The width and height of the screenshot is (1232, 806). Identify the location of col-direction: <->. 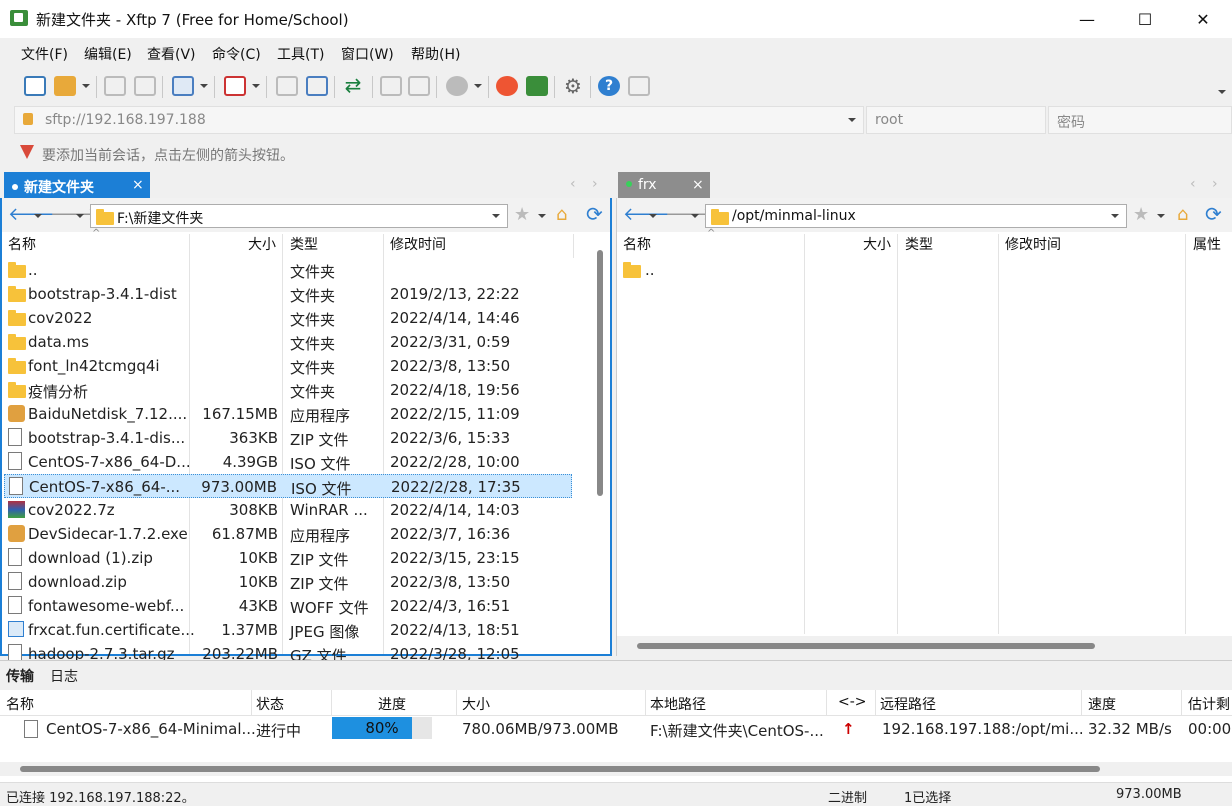
(852, 702).